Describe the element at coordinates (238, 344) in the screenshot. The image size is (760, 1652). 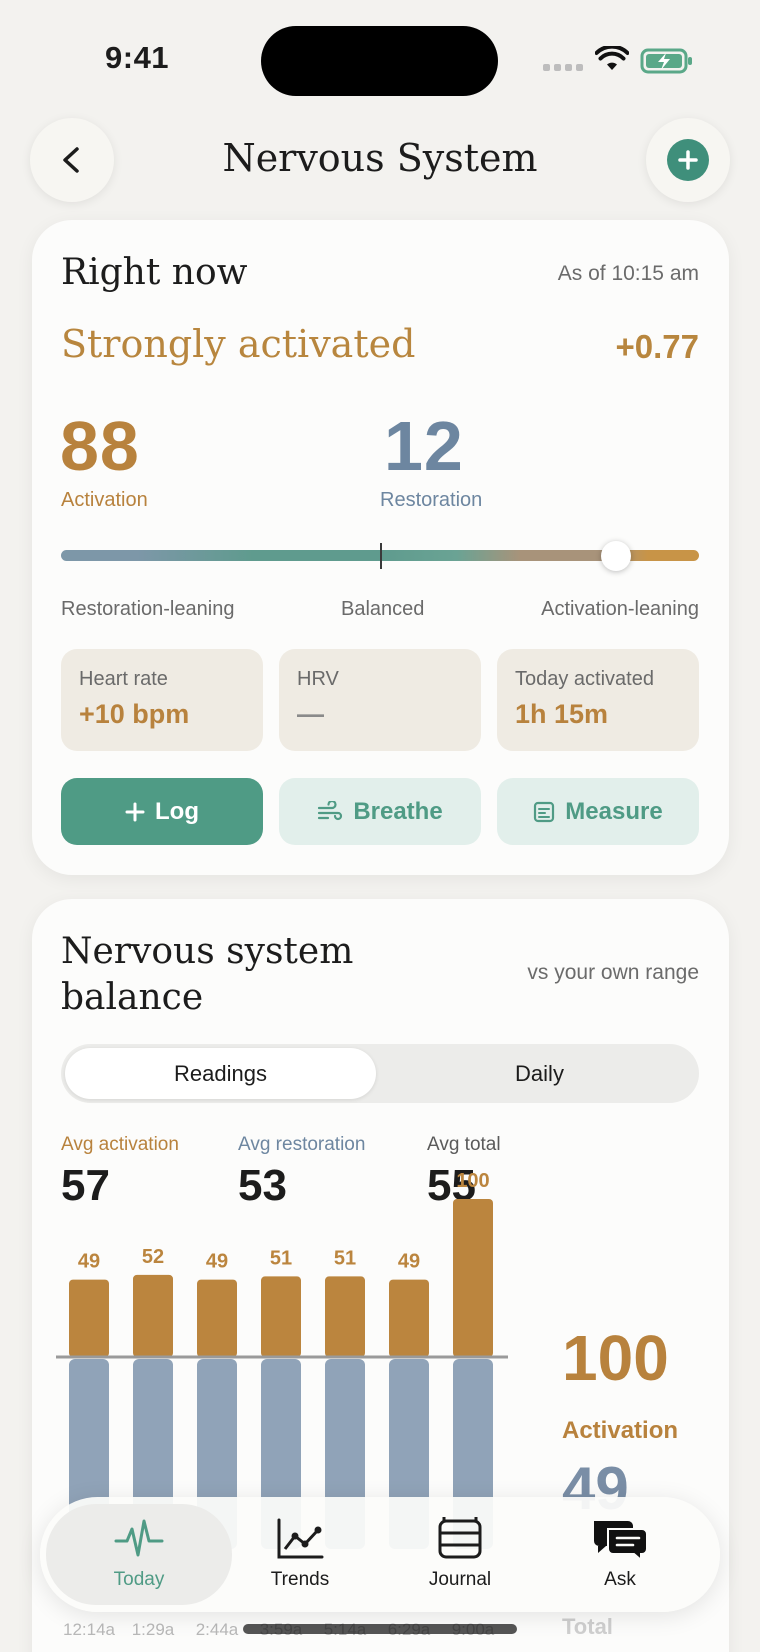
I see `state-label: Strongly activated` at that location.